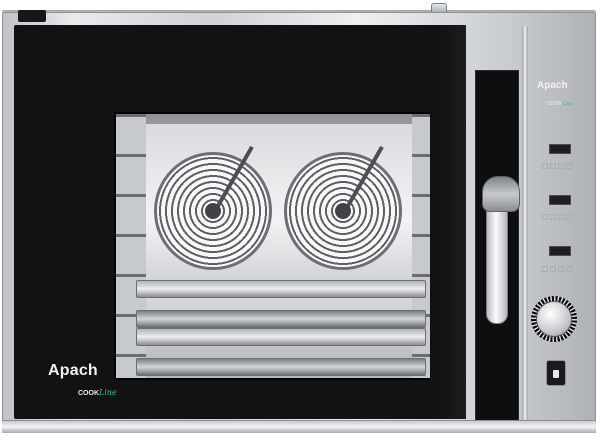 Image resolution: width=600 pixels, height=441 pixels. I want to click on door-logo: Apach COOKLine, so click(82, 379).